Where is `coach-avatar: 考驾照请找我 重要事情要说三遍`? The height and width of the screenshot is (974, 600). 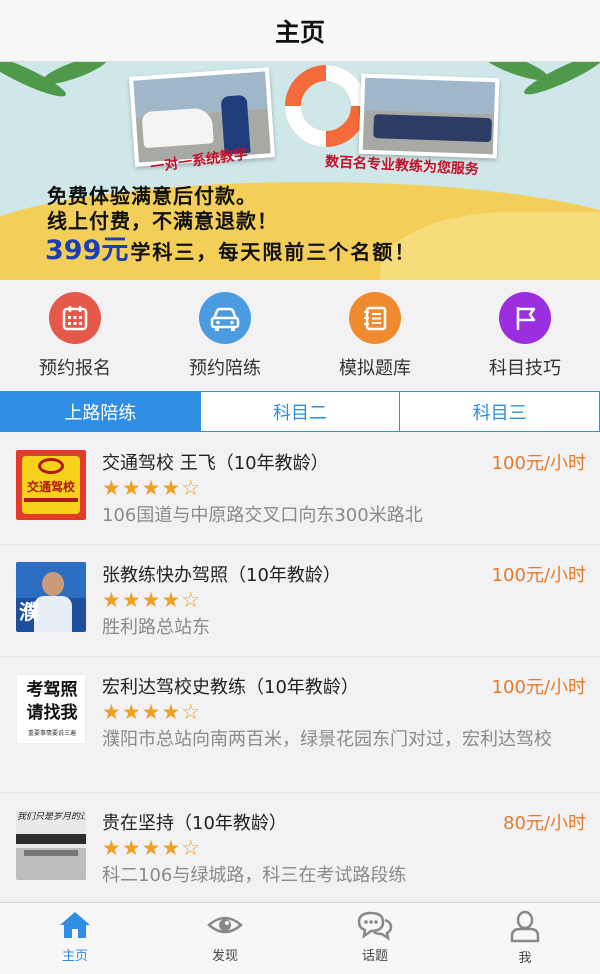
coach-avatar: 考驾照请找我 重要事情要说三遍 is located at coordinates (51, 709).